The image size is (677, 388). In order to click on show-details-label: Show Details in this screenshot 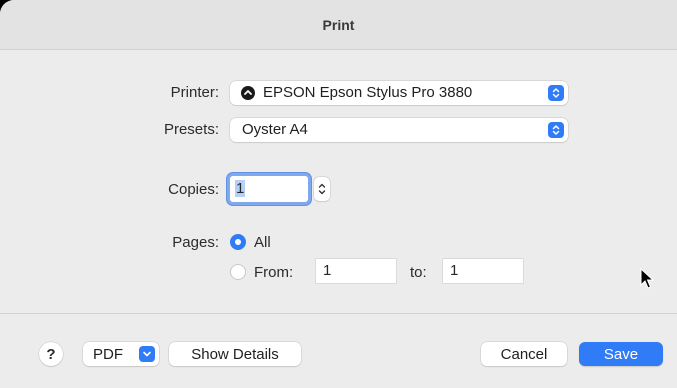, I will do `click(235, 354)`.